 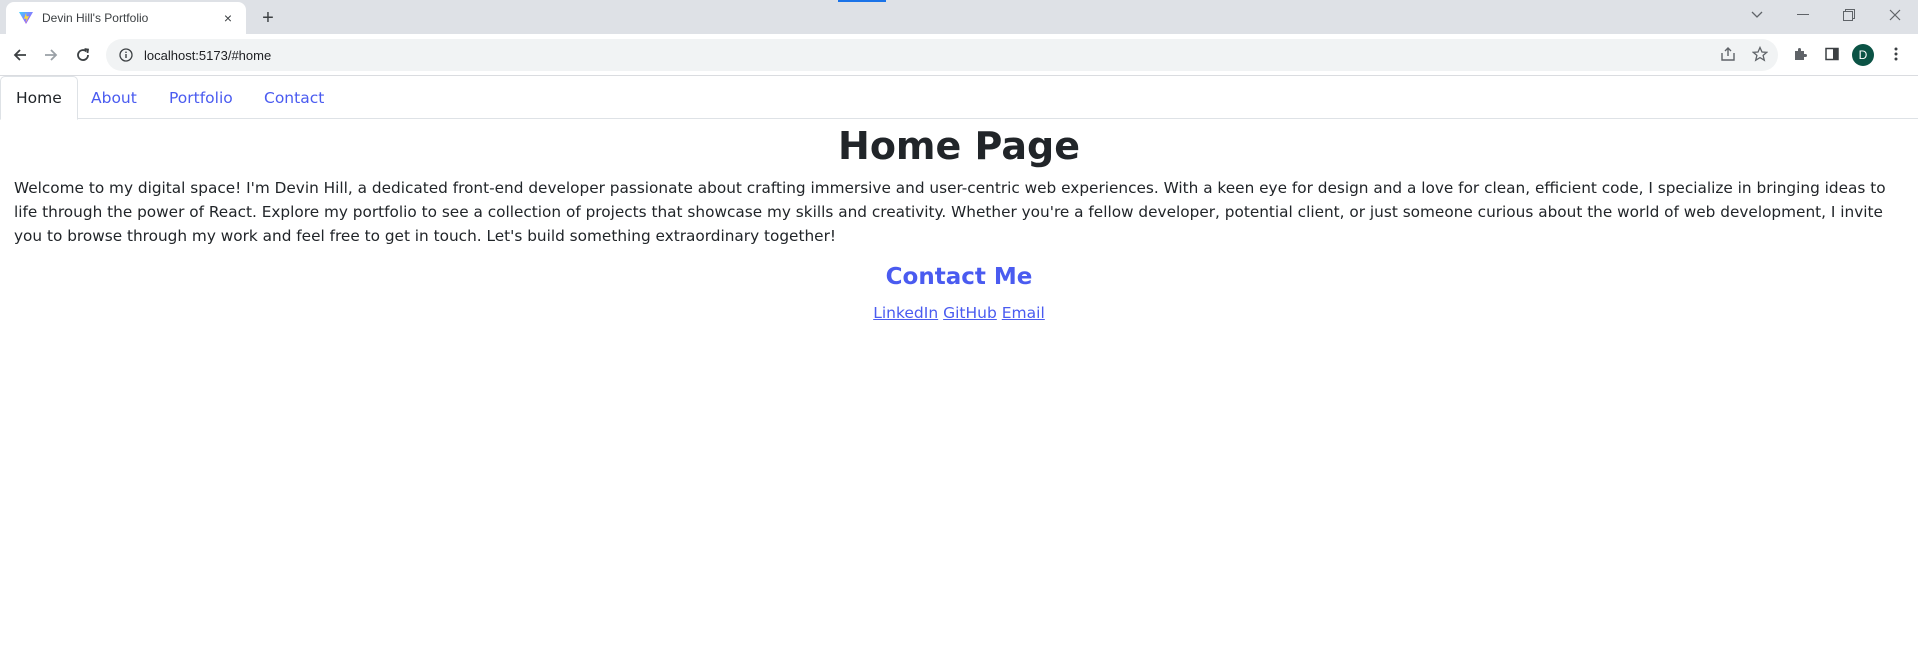 I want to click on tab-about: About, so click(x=114, y=97).